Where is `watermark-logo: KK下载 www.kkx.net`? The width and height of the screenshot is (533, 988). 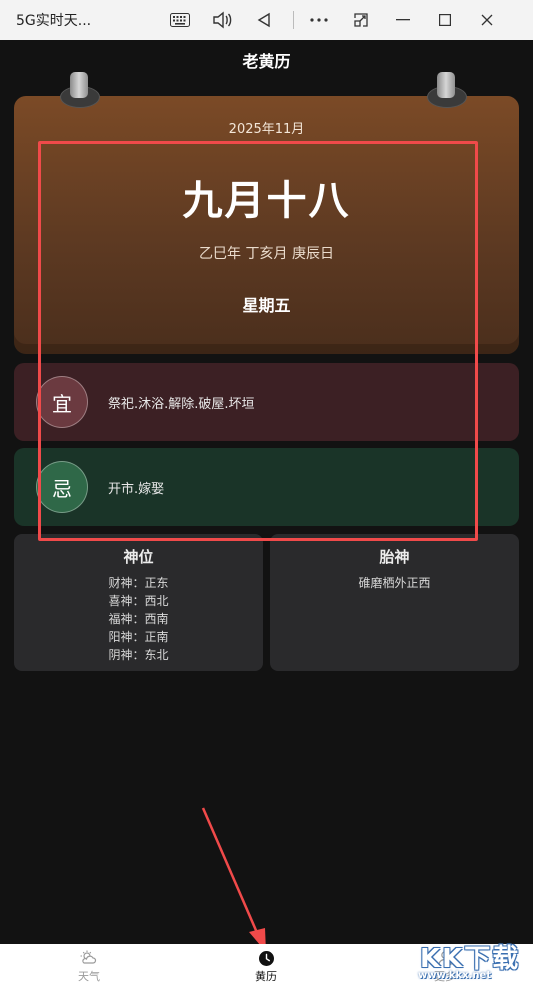 watermark-logo: KK下载 www.kkx.net is located at coordinates (474, 962).